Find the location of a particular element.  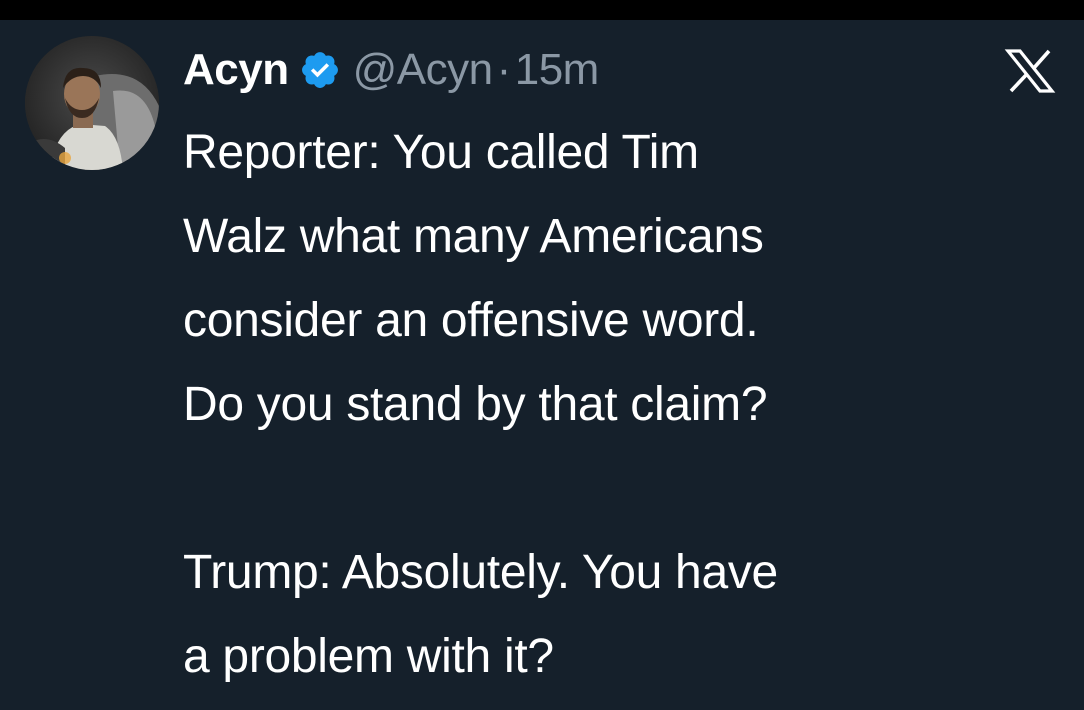

tweet-header: Acyn @Acyn · 15m is located at coordinates (391, 70).